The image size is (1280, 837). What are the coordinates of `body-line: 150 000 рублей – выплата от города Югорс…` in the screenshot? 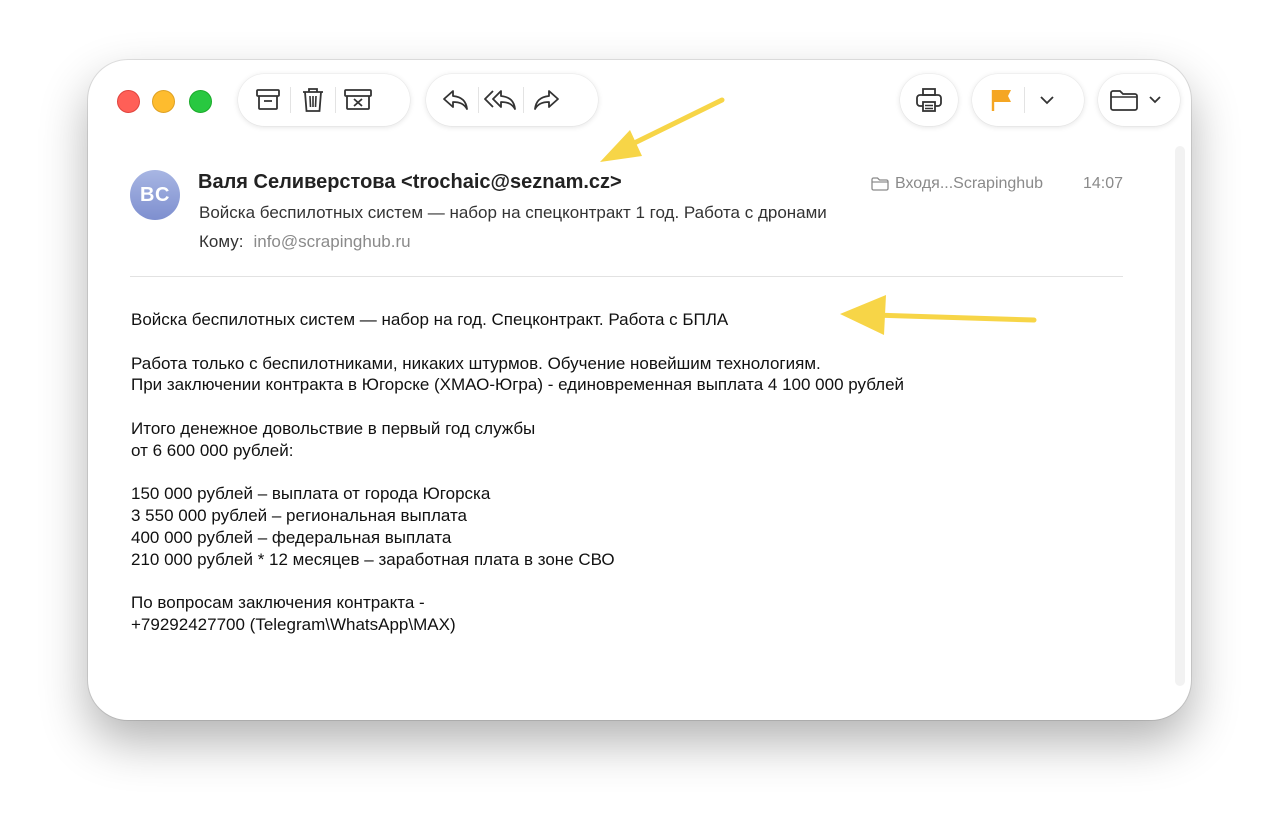 It's located at (311, 494).